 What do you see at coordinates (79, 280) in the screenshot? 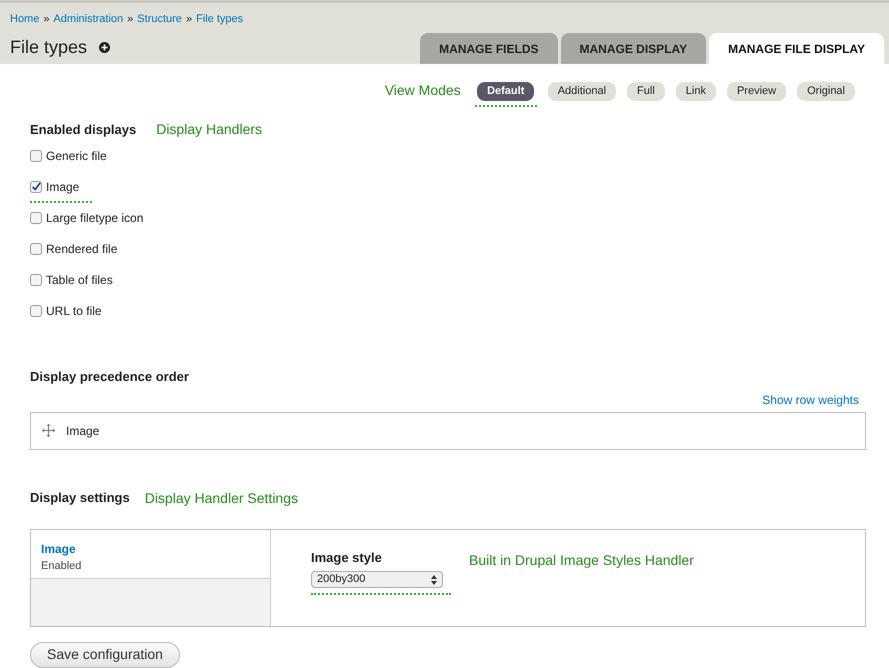
I see `checkbox-label: Table of files` at bounding box center [79, 280].